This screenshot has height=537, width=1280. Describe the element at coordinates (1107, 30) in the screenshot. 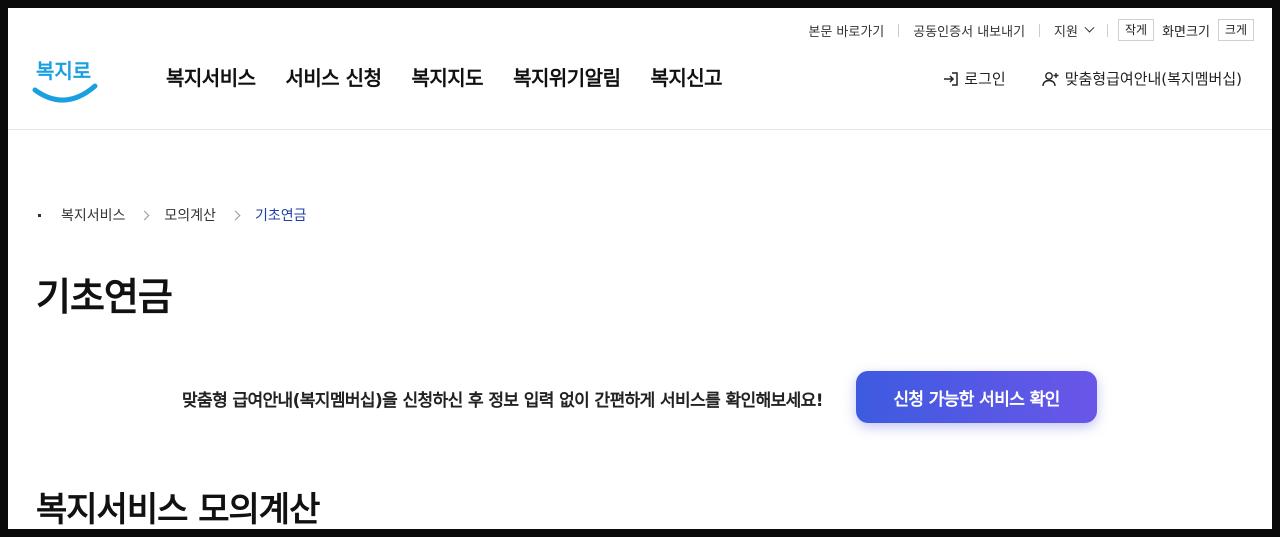

I see `divider` at that location.